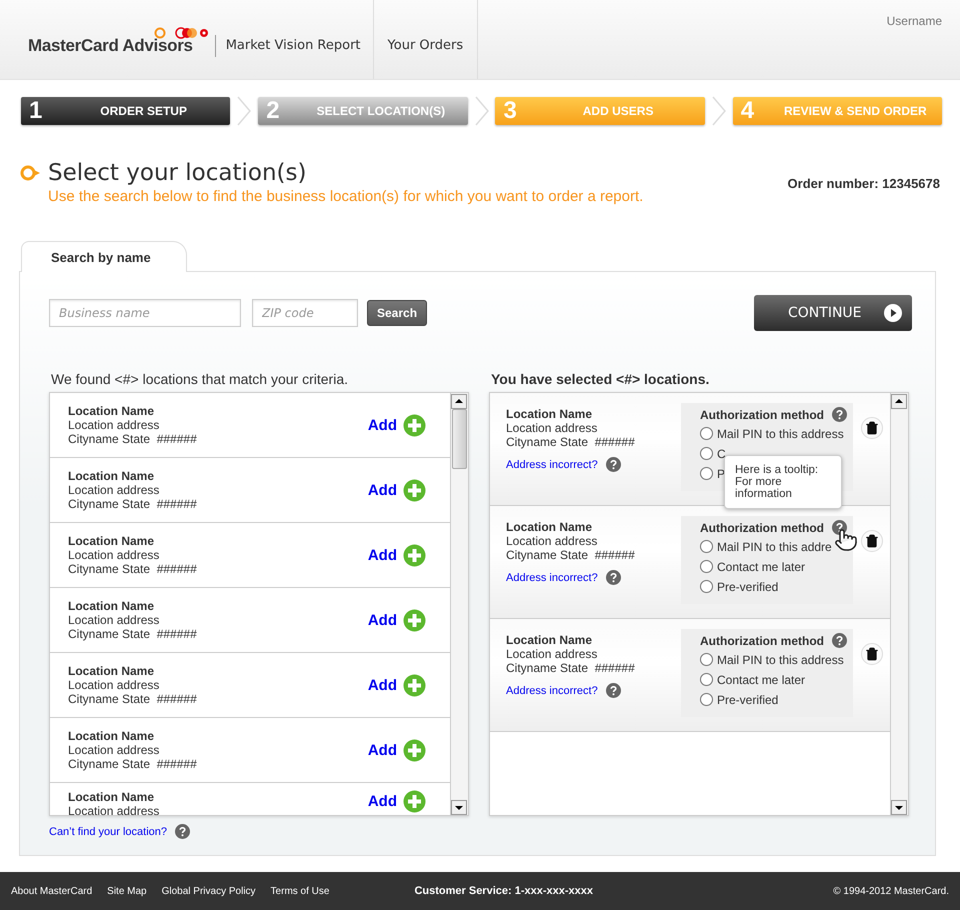 This screenshot has width=960, height=910. Describe the element at coordinates (891, 891) in the screenshot. I see `copyright: © 1994-2012 MasterCard.` at that location.